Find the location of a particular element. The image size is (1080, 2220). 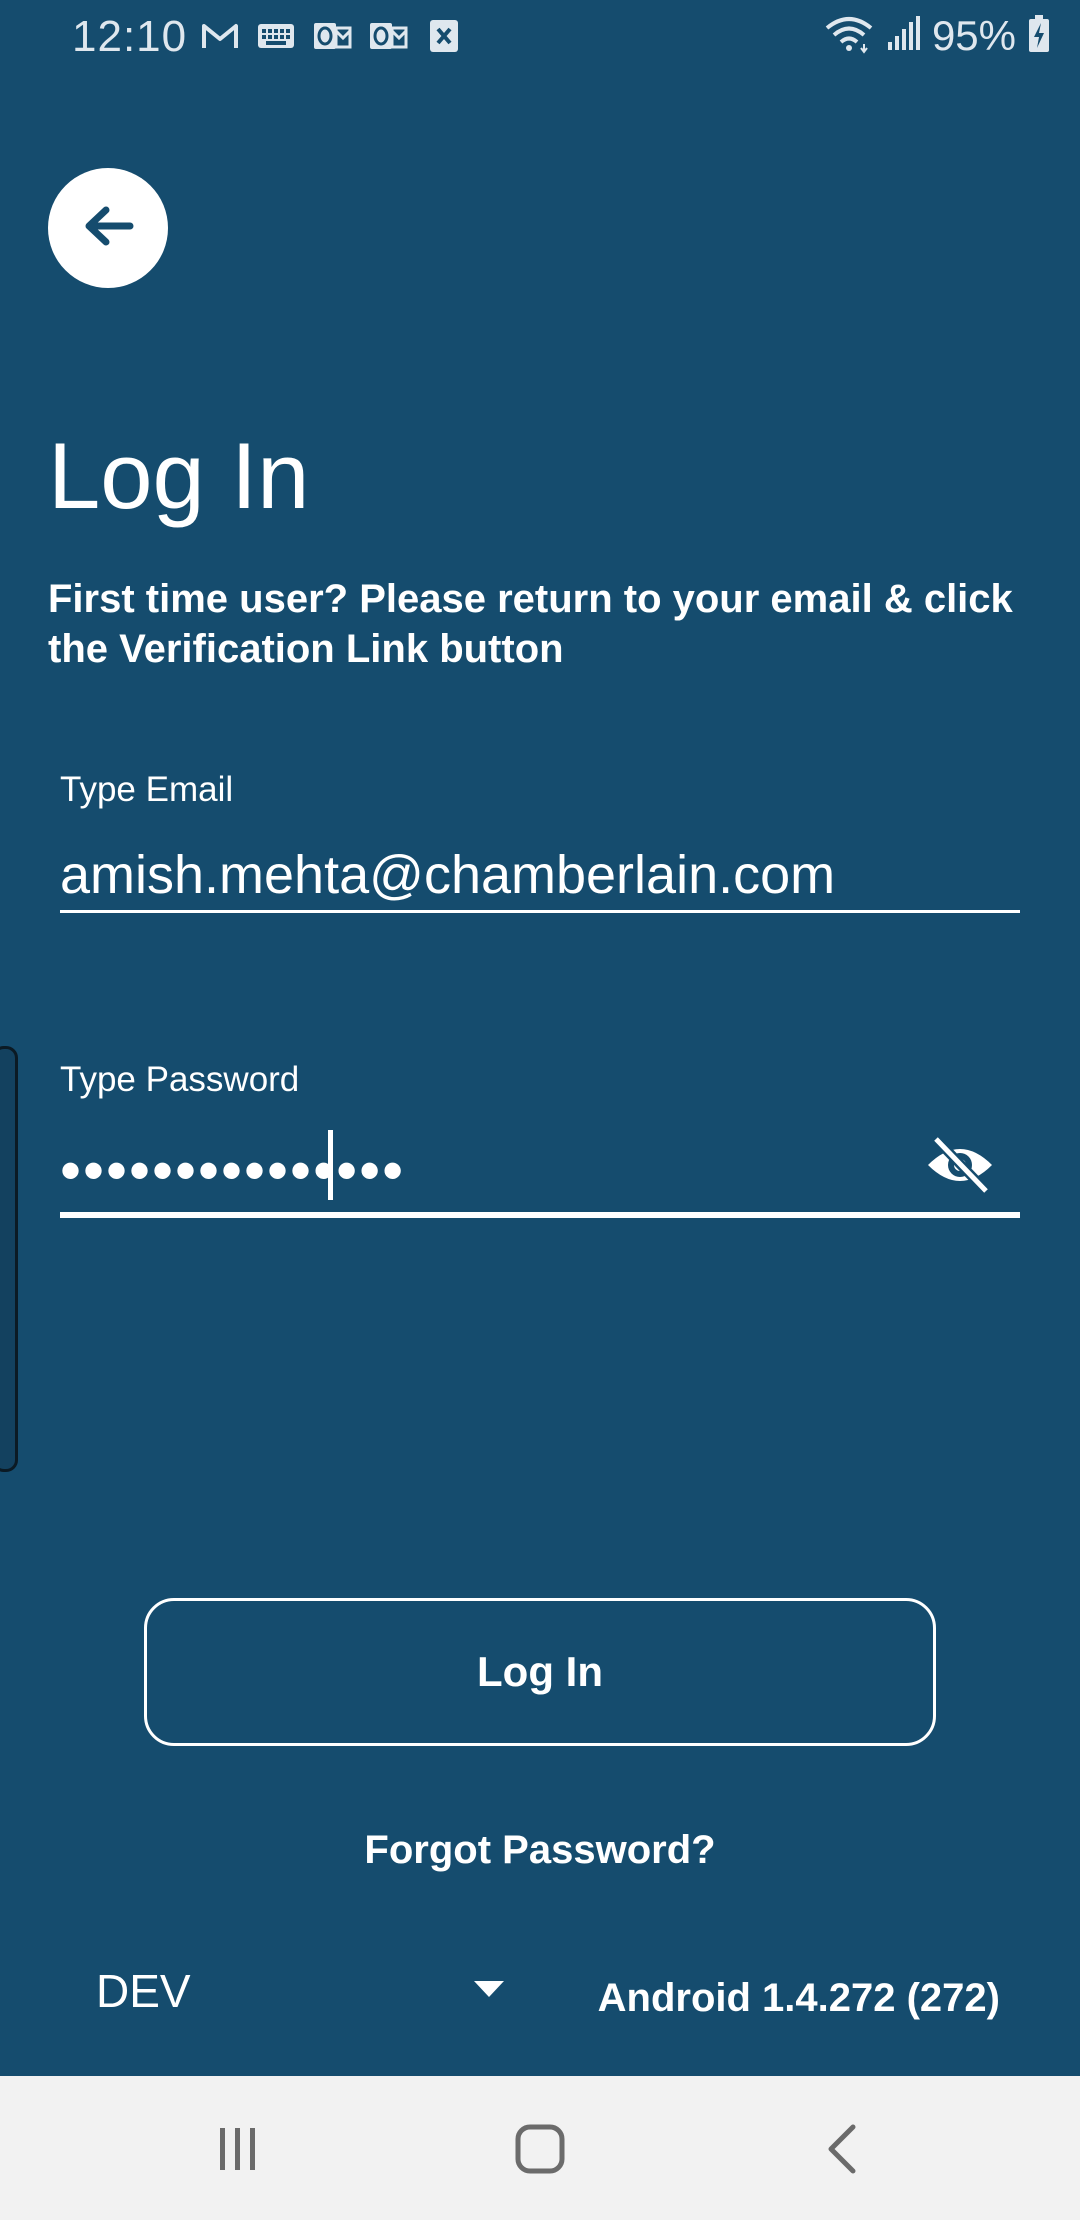

dropdown-arrow-icon is located at coordinates (489, 1991).